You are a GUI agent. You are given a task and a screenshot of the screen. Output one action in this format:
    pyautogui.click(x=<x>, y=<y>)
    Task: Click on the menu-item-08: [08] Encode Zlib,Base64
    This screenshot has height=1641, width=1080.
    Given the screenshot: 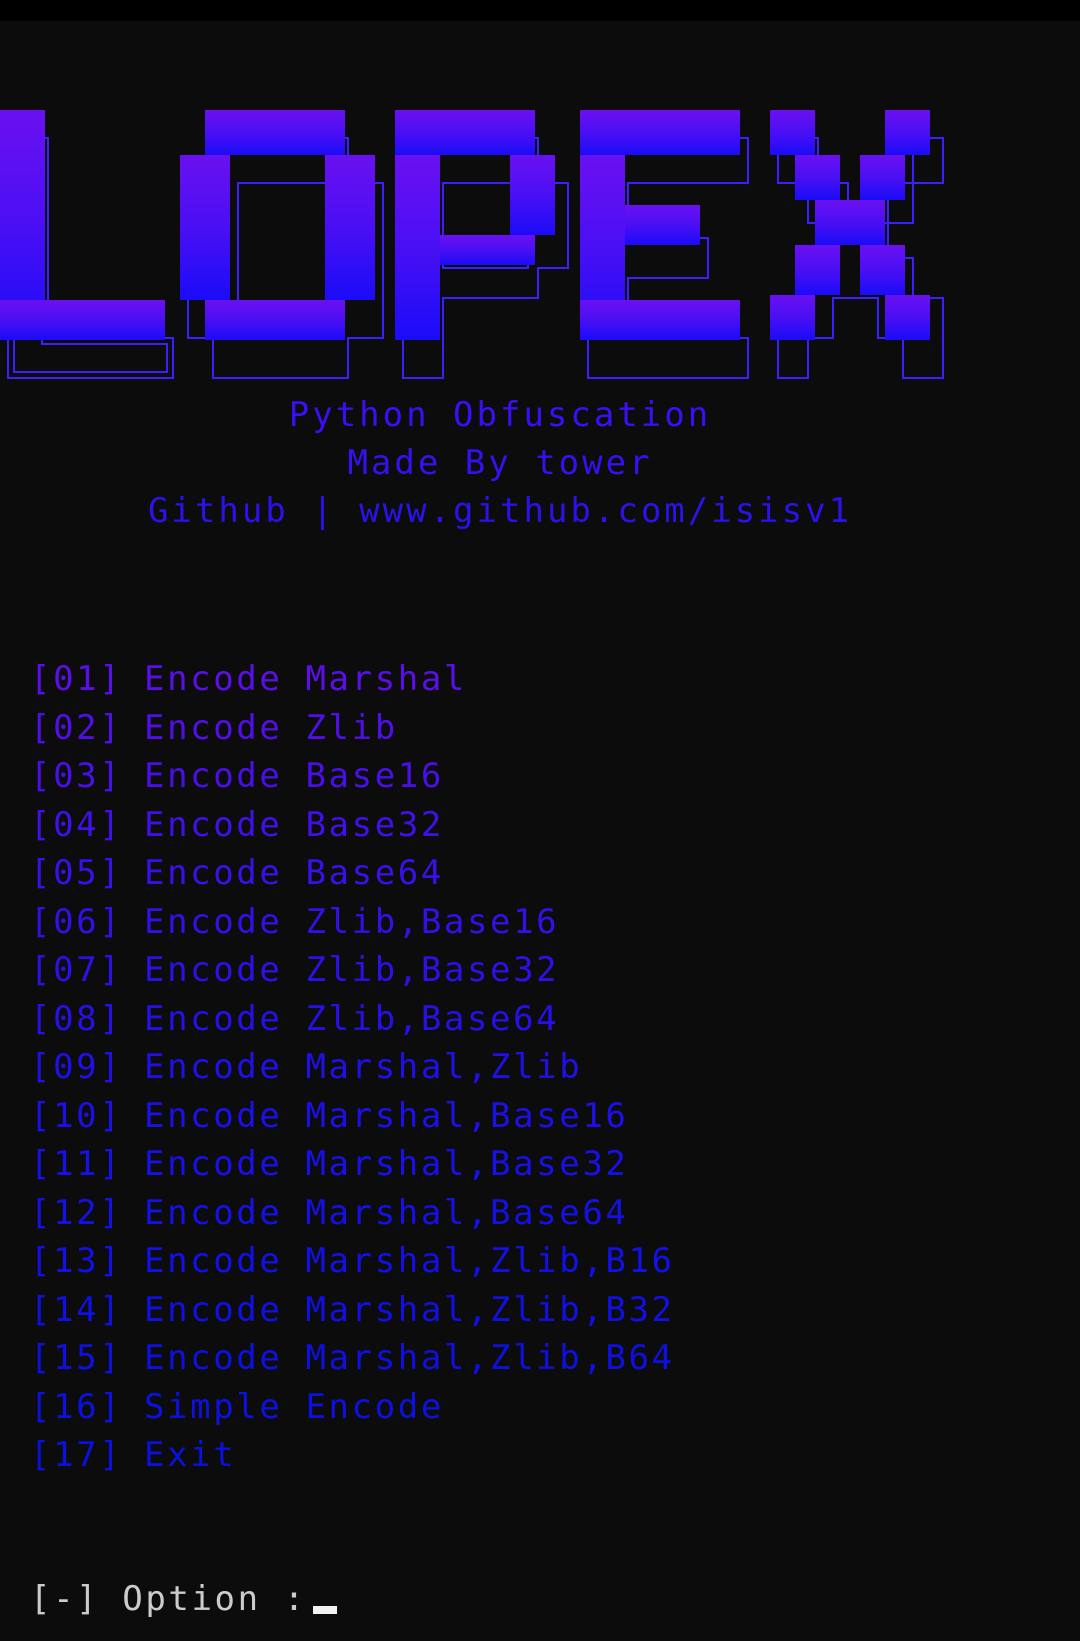 What is the action you would take?
    pyautogui.click(x=352, y=1019)
    